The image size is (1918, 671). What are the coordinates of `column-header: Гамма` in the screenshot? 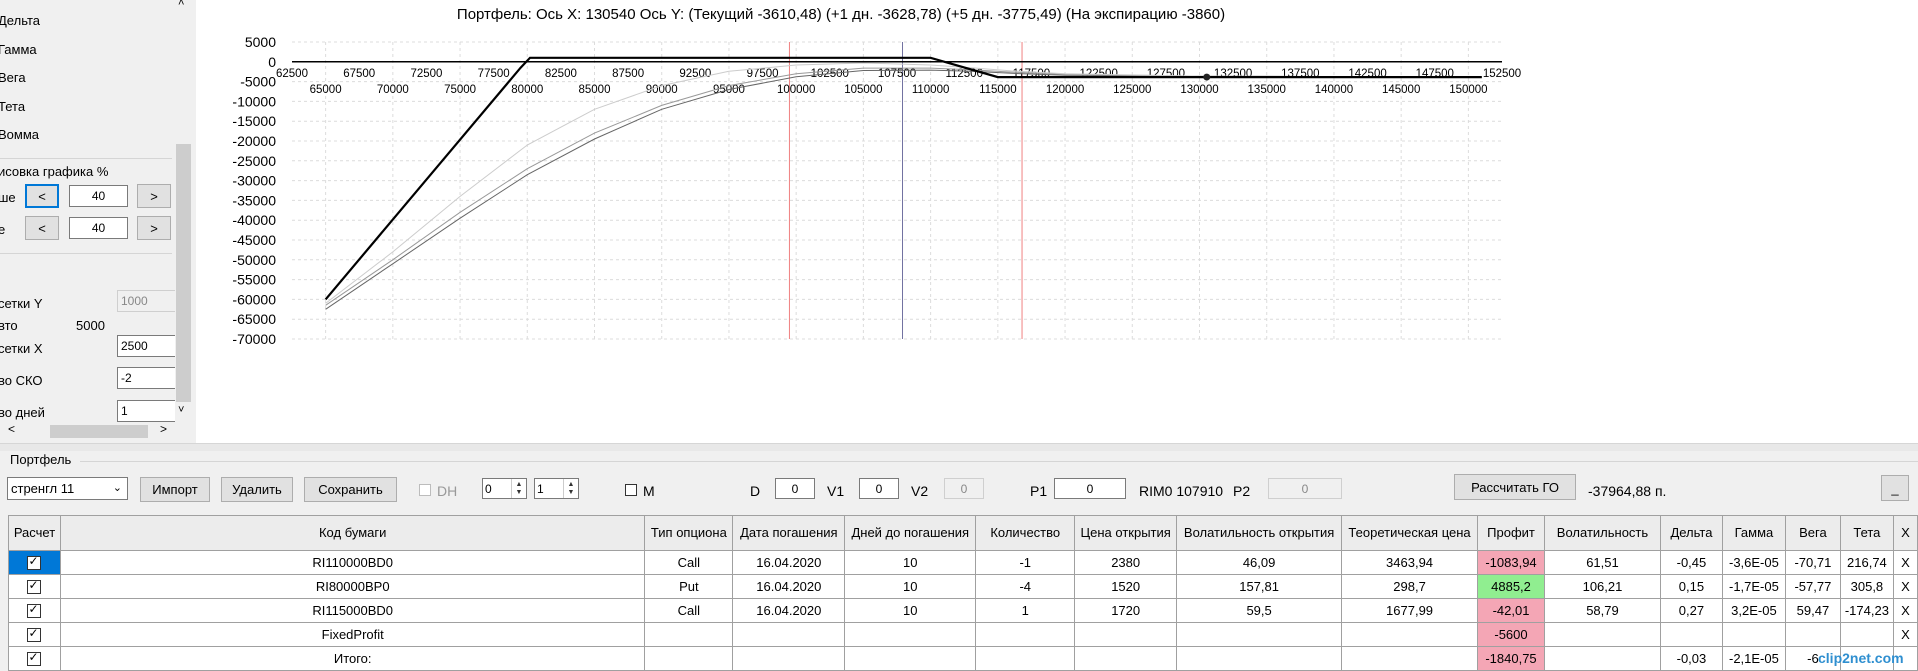 It's located at (1753, 533).